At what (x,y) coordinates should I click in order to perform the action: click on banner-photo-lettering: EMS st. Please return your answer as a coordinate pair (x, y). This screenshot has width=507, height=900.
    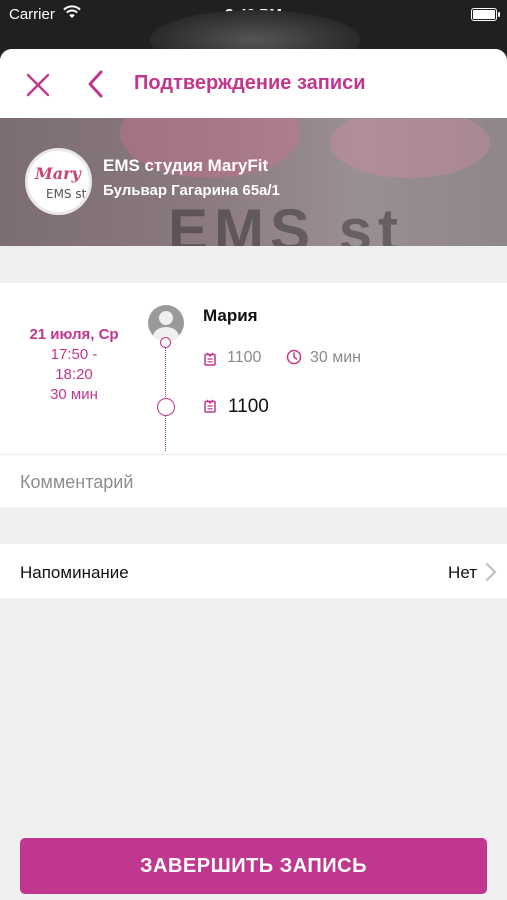
    Looking at the image, I should click on (286, 221).